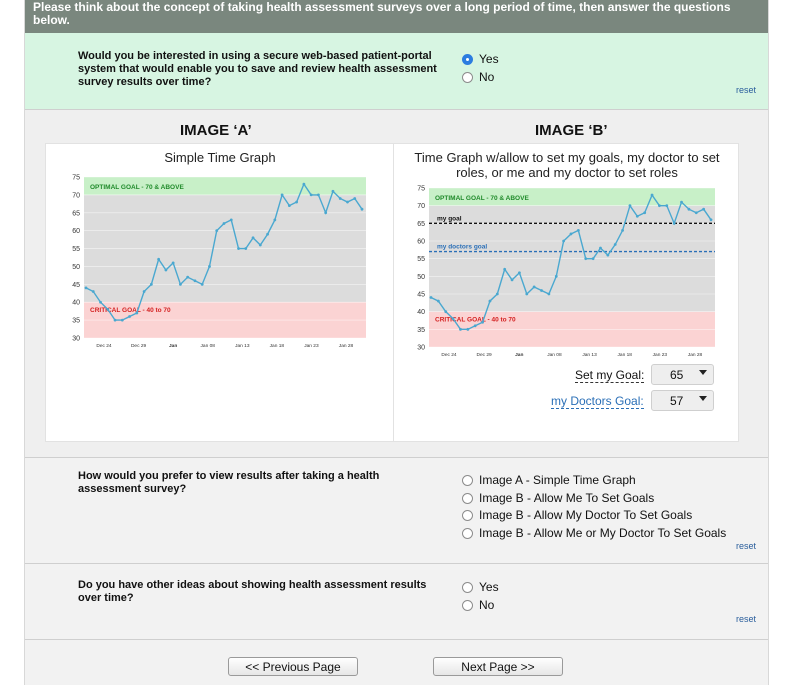 The image size is (800, 685). Describe the element at coordinates (208, 346) in the screenshot. I see `x-tick-label: Jan 08` at that location.